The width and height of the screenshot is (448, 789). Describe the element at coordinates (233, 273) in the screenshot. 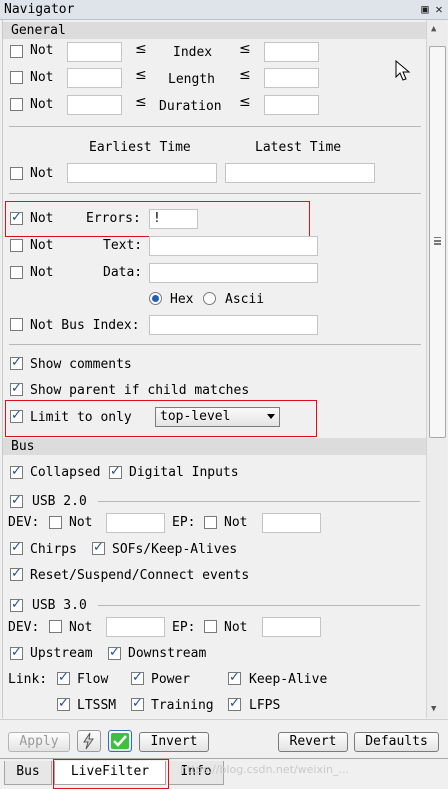

I see `data-input` at that location.